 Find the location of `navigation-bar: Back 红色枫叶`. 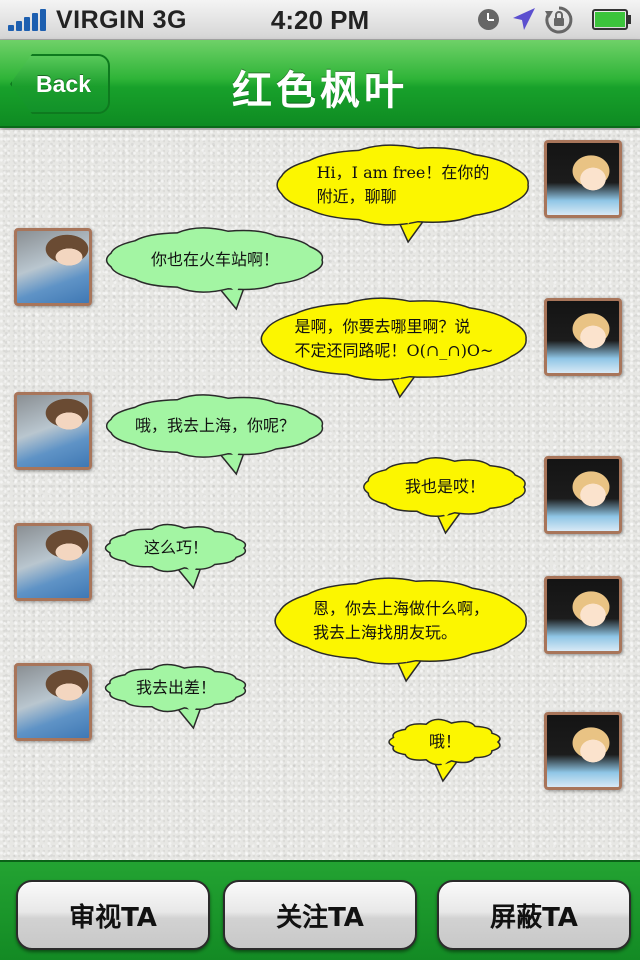

navigation-bar: Back 红色枫叶 is located at coordinates (320, 84).